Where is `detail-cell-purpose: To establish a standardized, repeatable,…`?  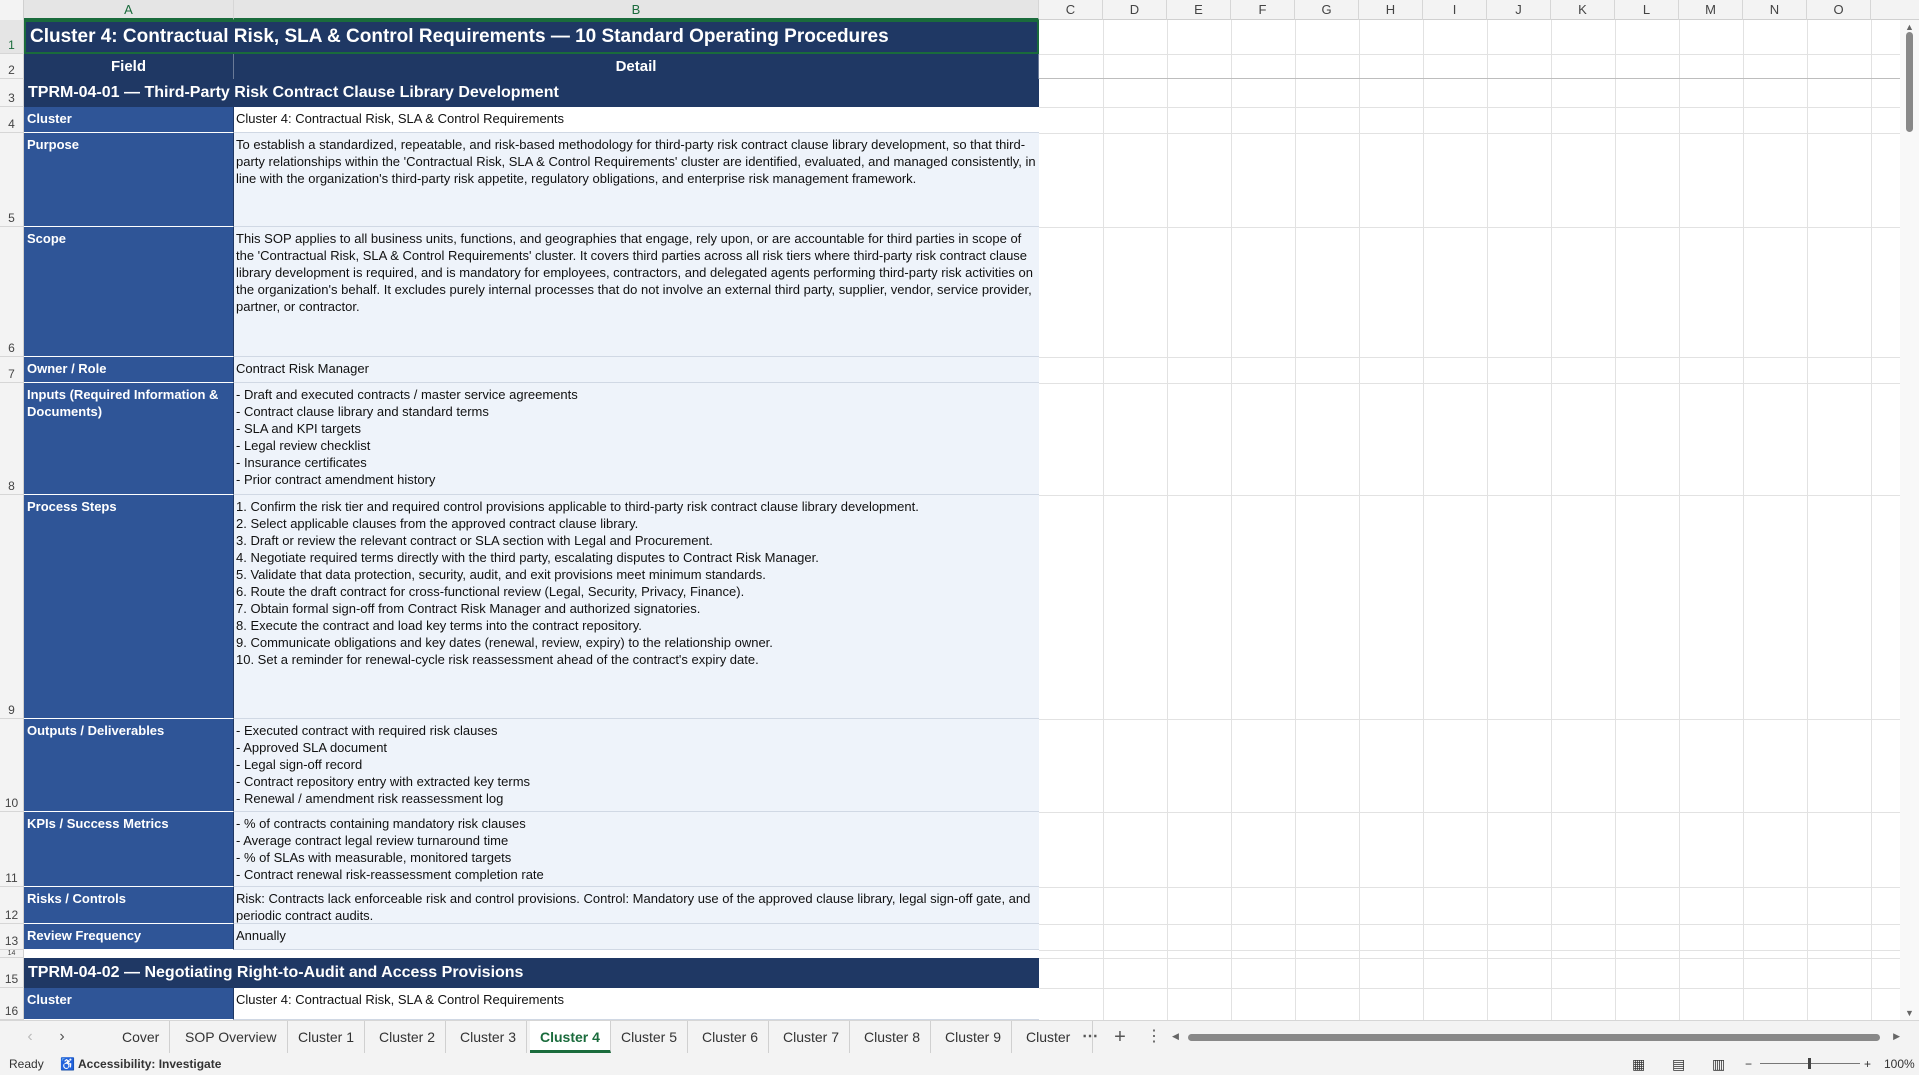 detail-cell-purpose: To establish a standardized, repeatable,… is located at coordinates (636, 180).